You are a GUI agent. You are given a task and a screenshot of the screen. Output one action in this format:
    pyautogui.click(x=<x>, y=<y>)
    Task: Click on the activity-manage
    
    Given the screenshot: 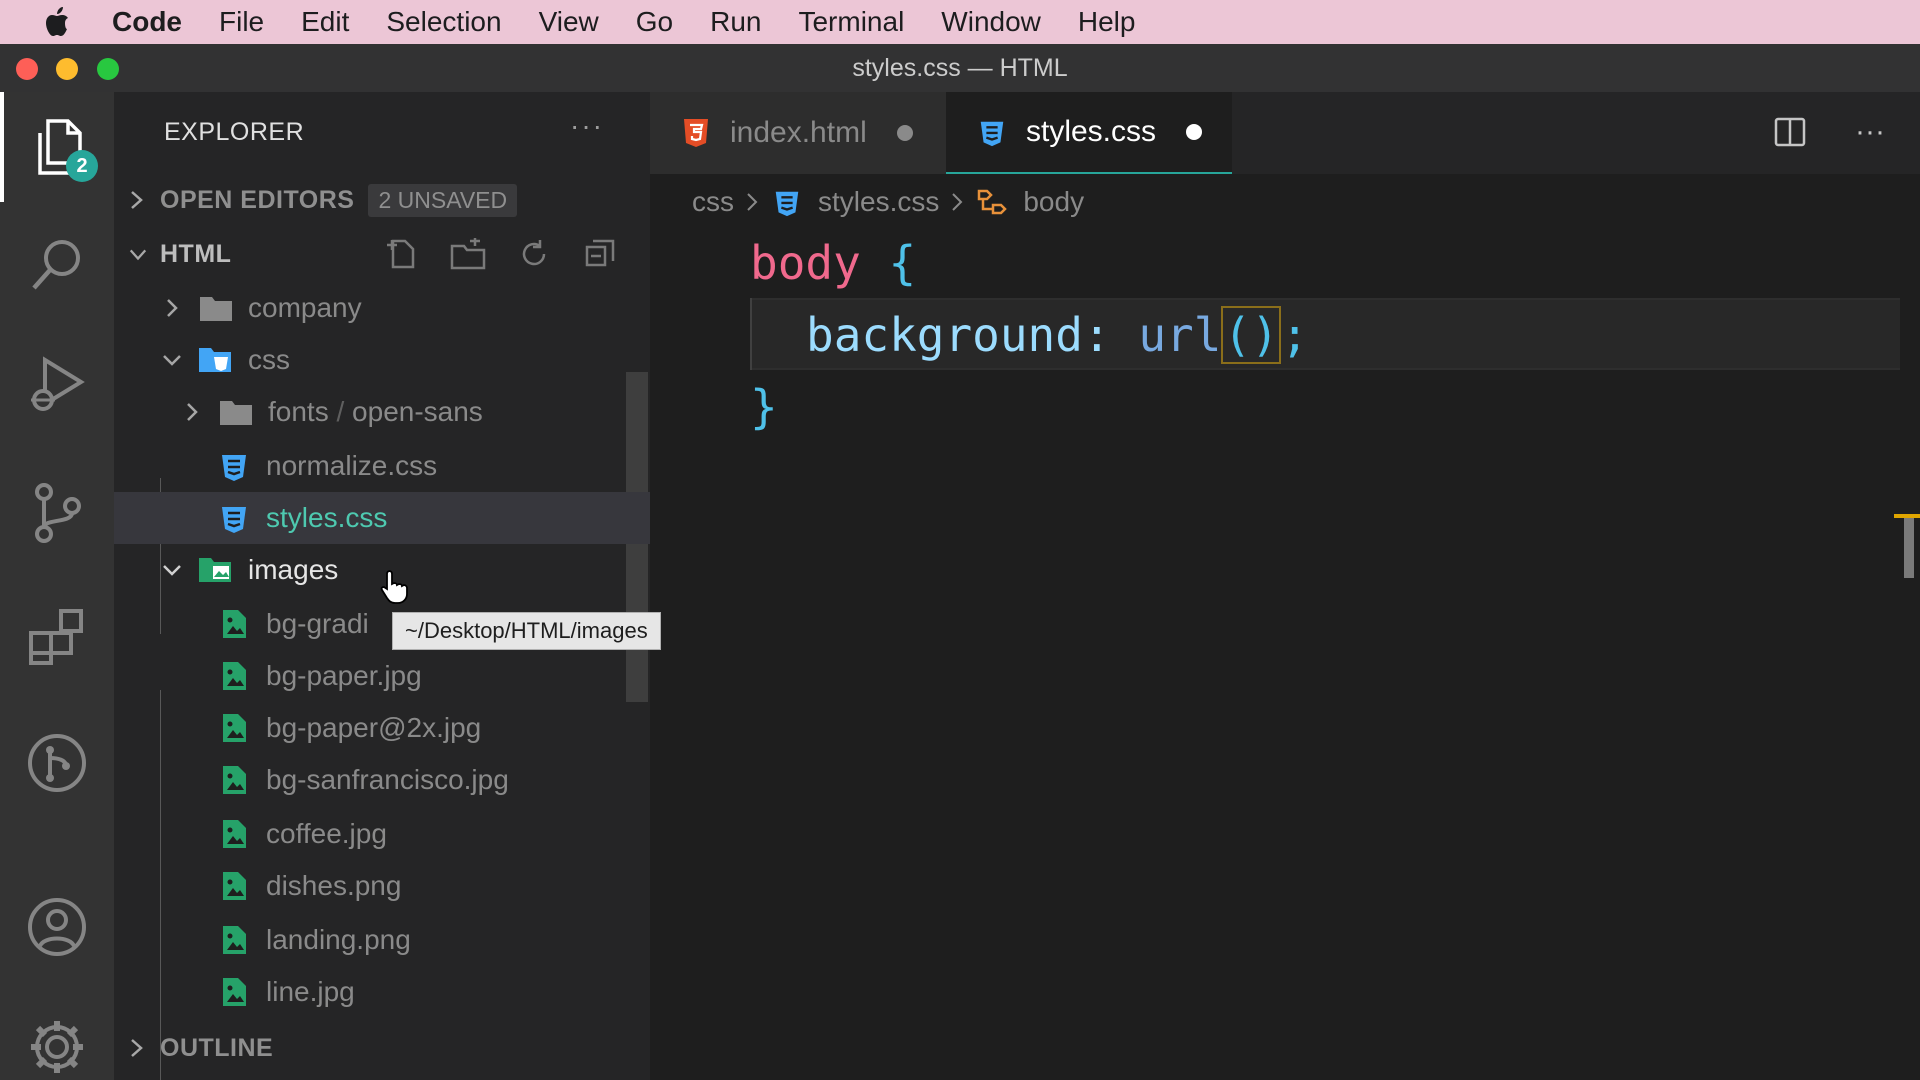 What is the action you would take?
    pyautogui.click(x=57, y=1036)
    